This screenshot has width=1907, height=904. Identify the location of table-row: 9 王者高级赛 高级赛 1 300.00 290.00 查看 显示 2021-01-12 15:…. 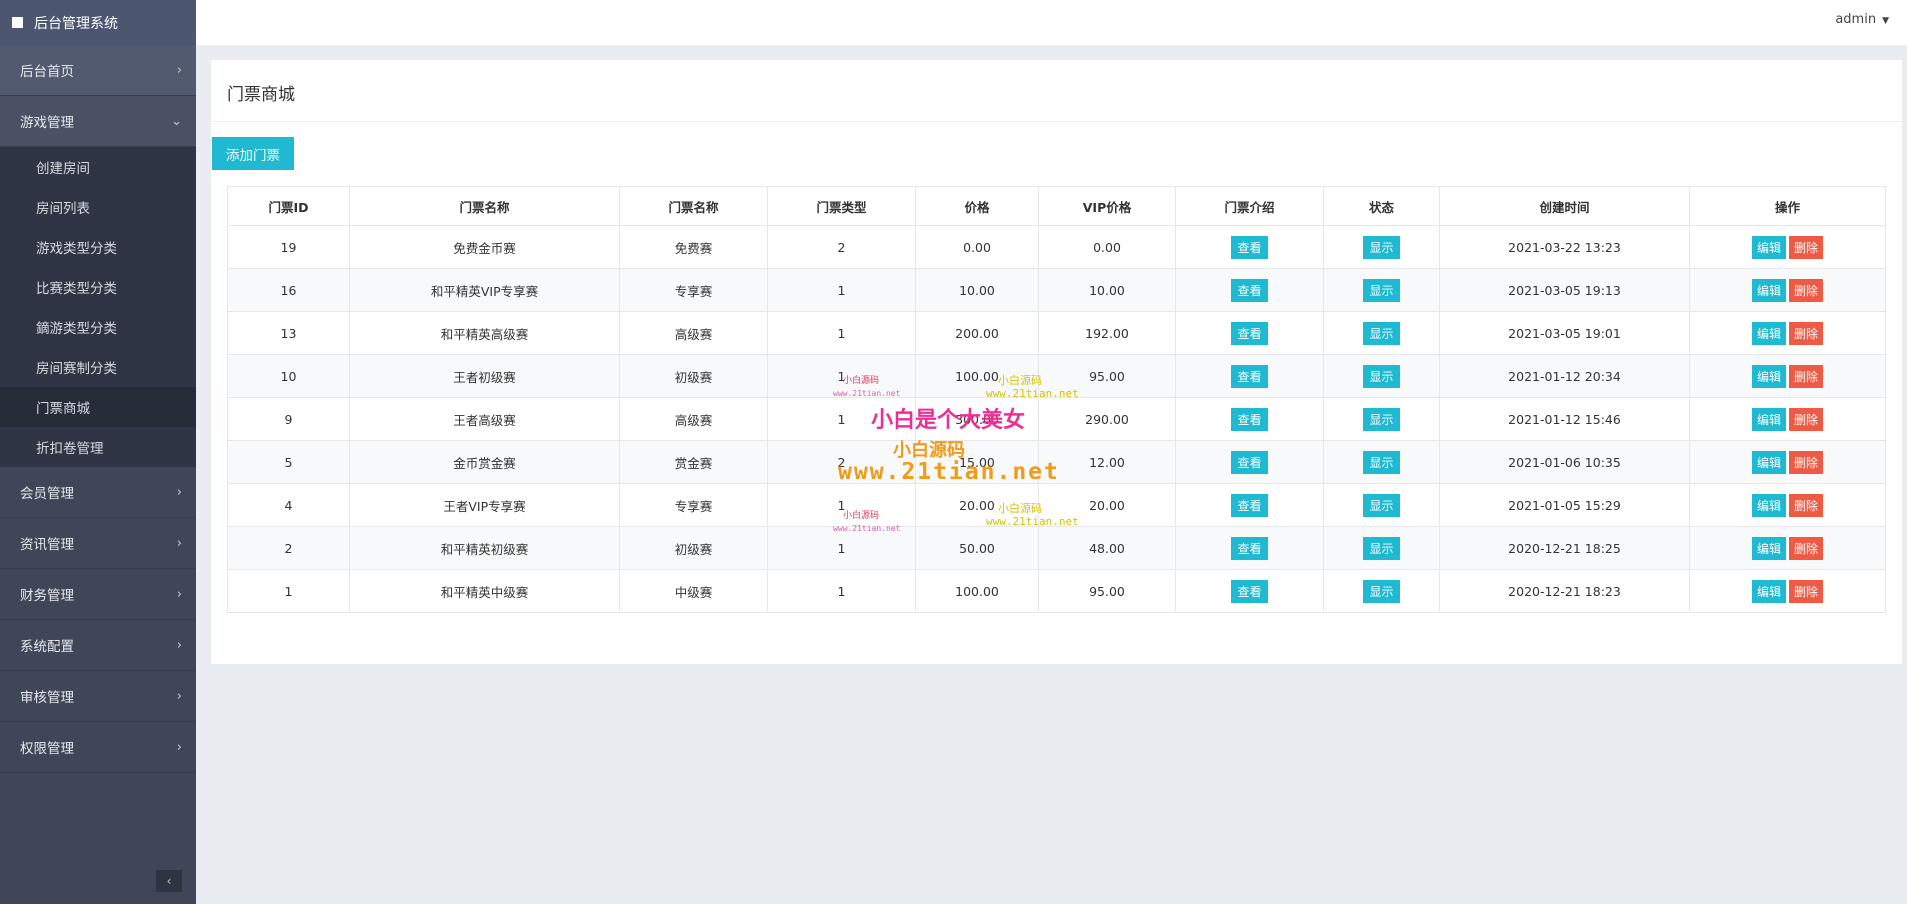
(1056, 419).